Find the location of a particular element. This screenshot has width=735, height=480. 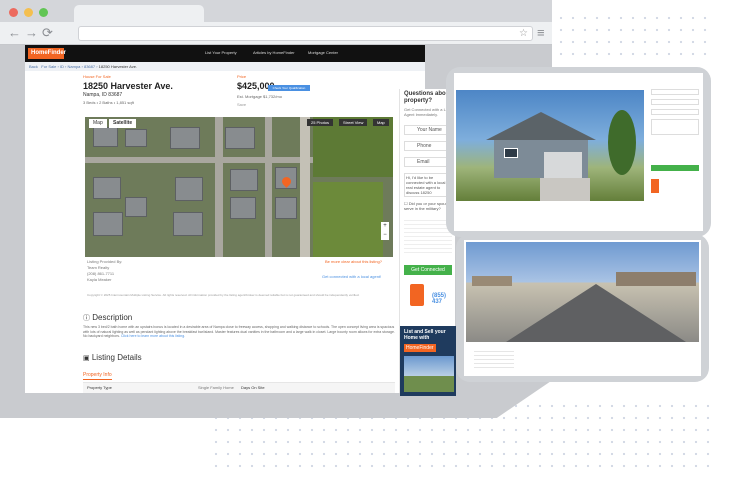

breadcrumb-item: For Sale is located at coordinates (48, 66).